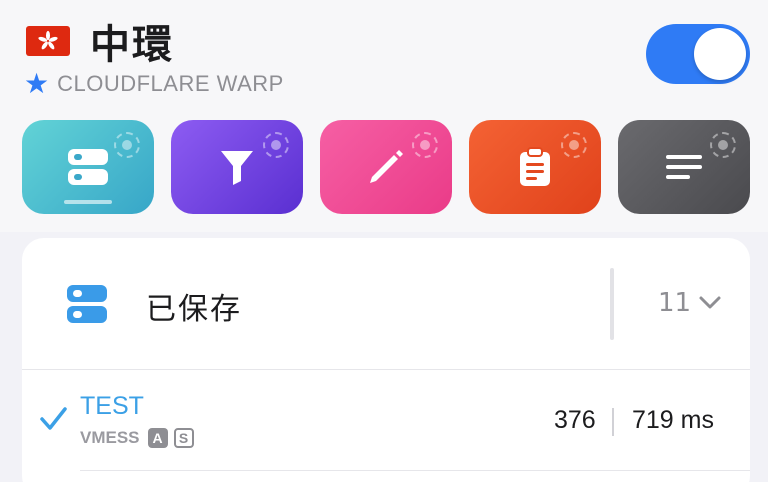 This screenshot has width=768, height=482. Describe the element at coordinates (612, 304) in the screenshot. I see `divider` at that location.